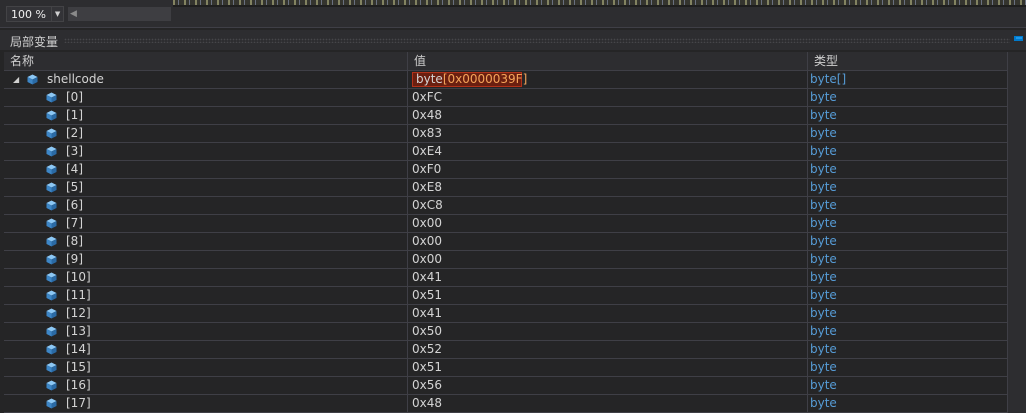  I want to click on table-row: [8] 0x00 byte, so click(506, 242).